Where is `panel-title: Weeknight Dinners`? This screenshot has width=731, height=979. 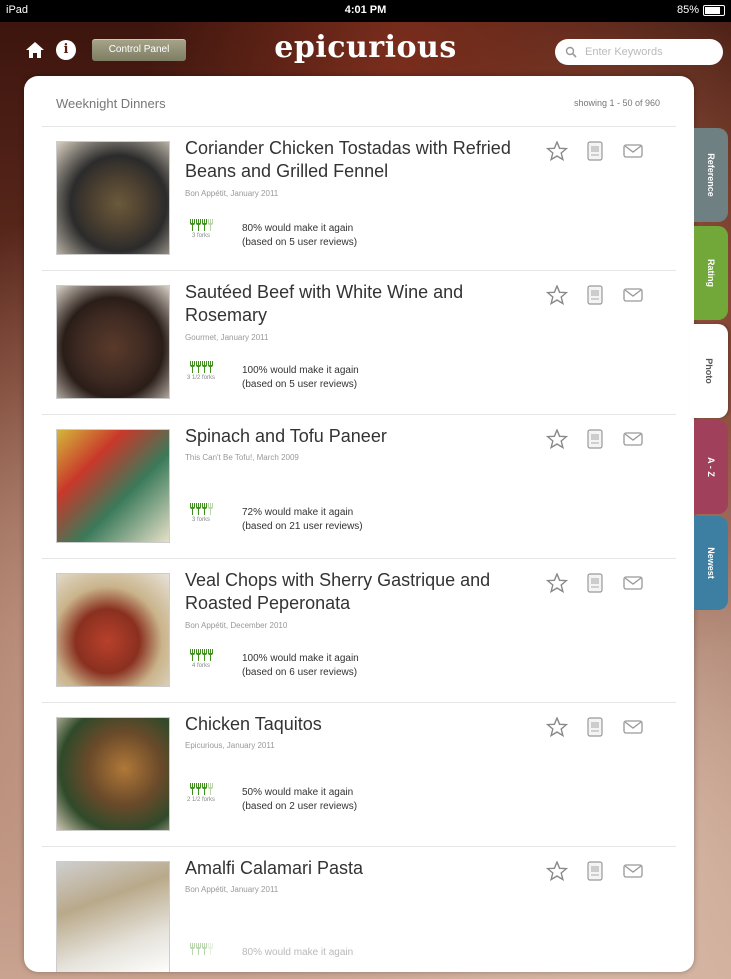
panel-title: Weeknight Dinners is located at coordinates (111, 103).